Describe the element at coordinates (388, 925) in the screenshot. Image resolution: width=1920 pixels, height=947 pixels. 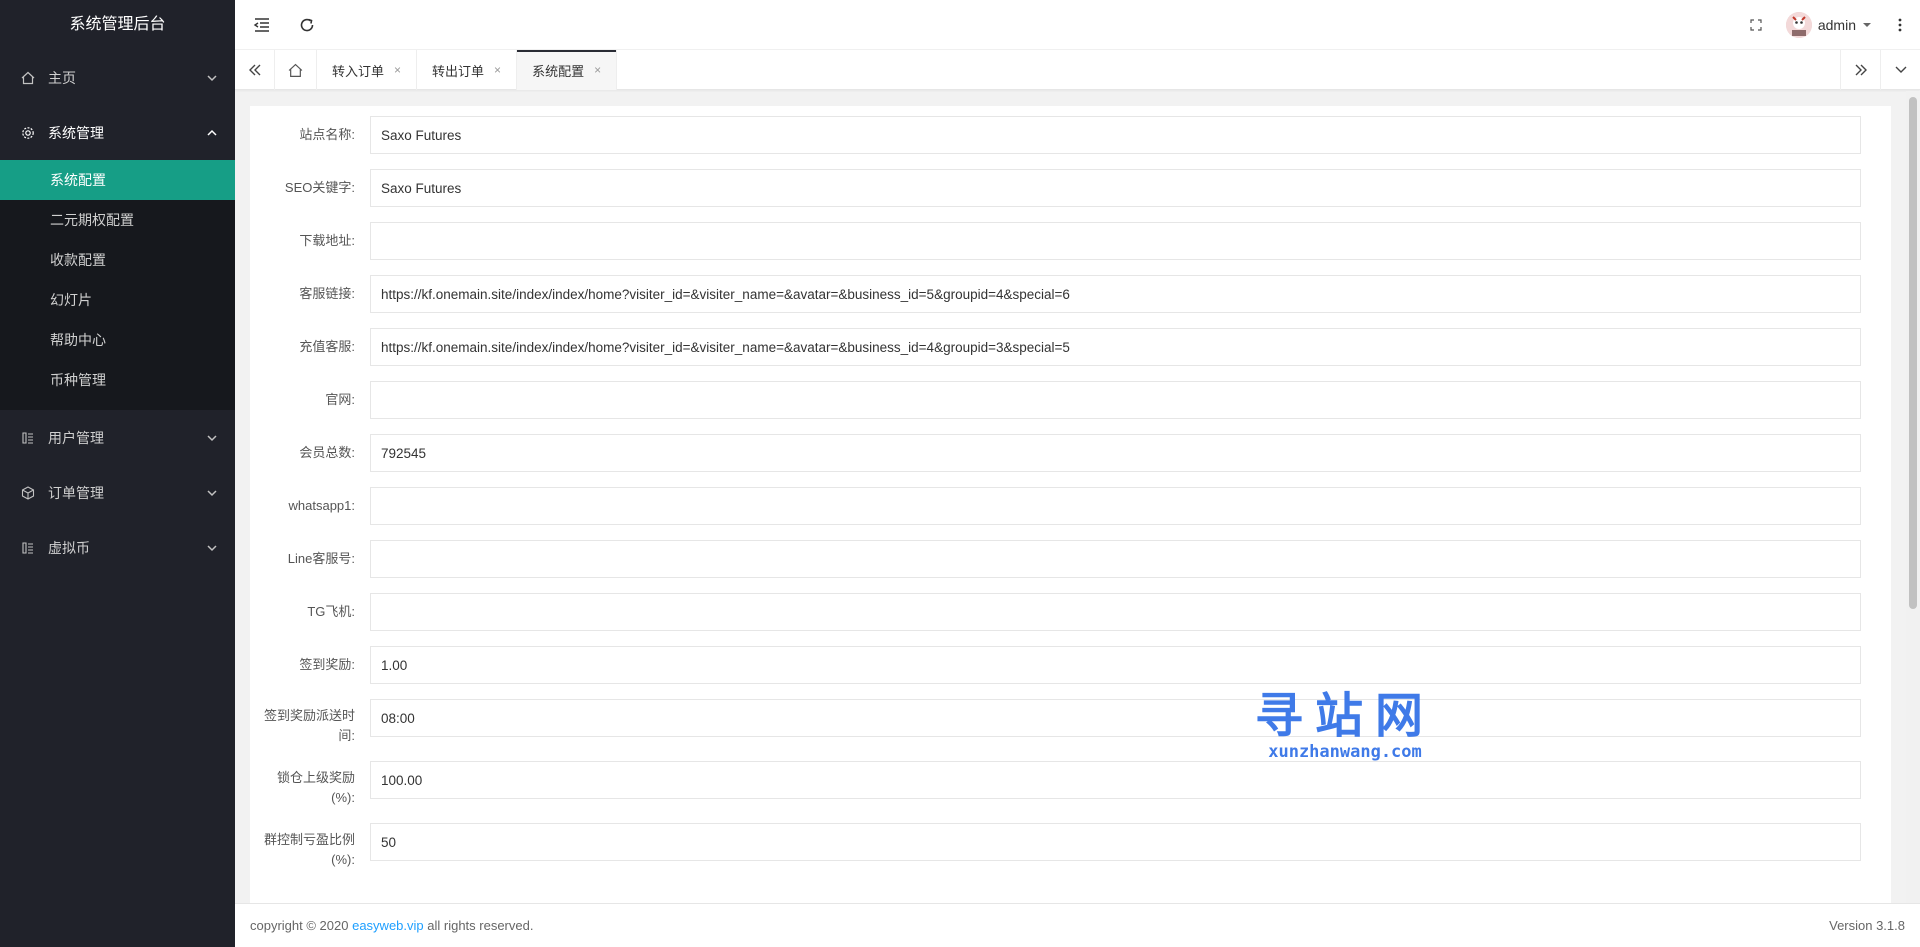
I see `easyweb-link: easyweb.vip` at that location.